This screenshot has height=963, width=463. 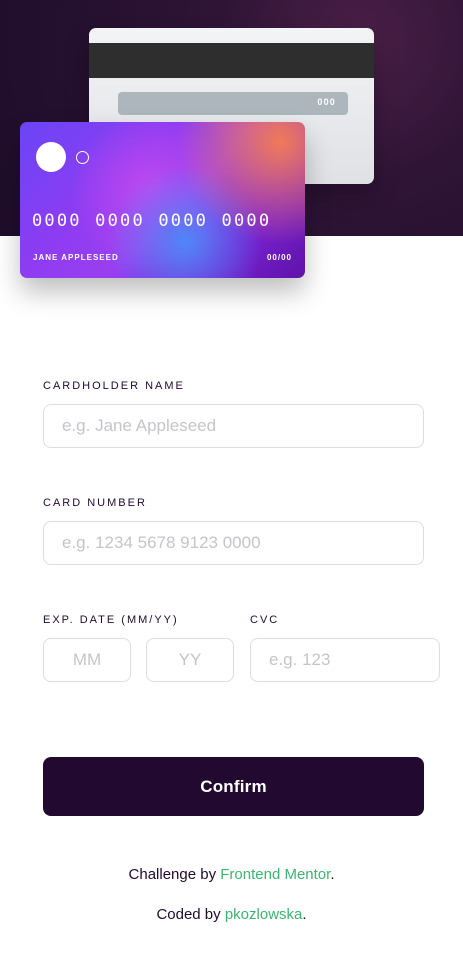 I want to click on card-number-input, so click(x=233, y=543).